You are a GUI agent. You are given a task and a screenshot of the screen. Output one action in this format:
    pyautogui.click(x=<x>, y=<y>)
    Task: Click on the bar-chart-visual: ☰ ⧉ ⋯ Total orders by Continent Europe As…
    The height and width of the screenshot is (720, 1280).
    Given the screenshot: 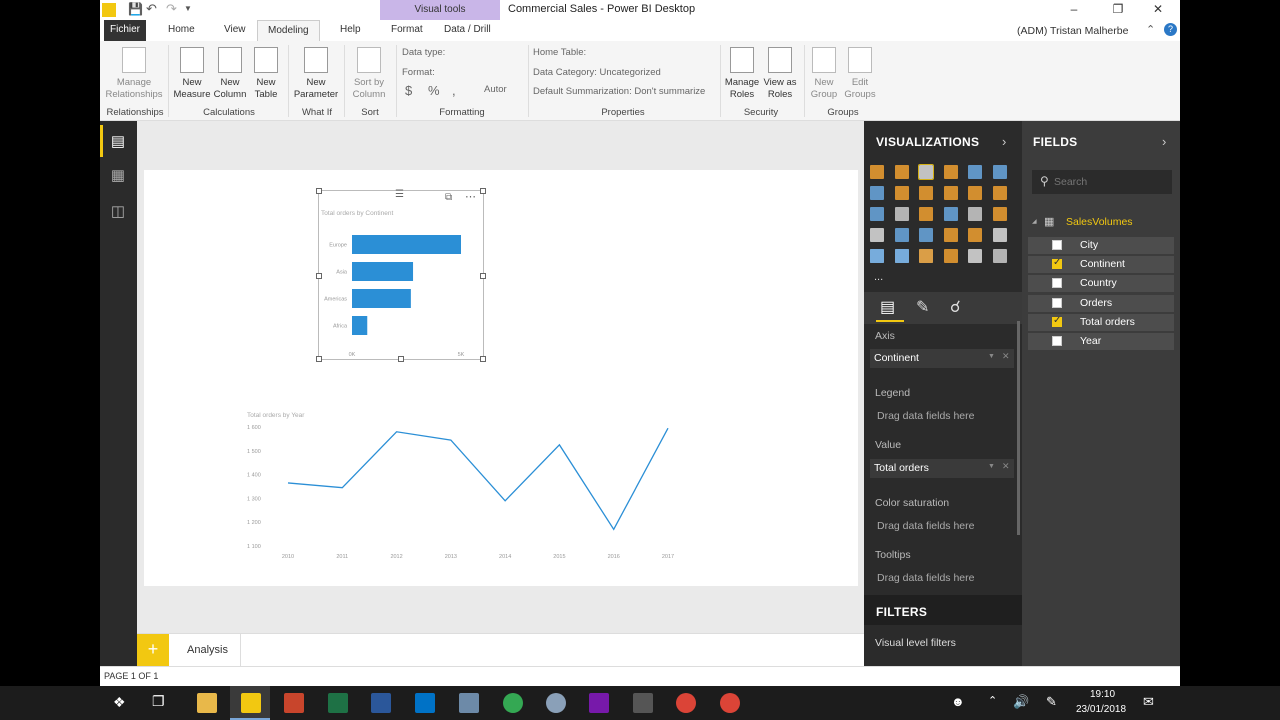 What is the action you would take?
    pyautogui.click(x=401, y=275)
    